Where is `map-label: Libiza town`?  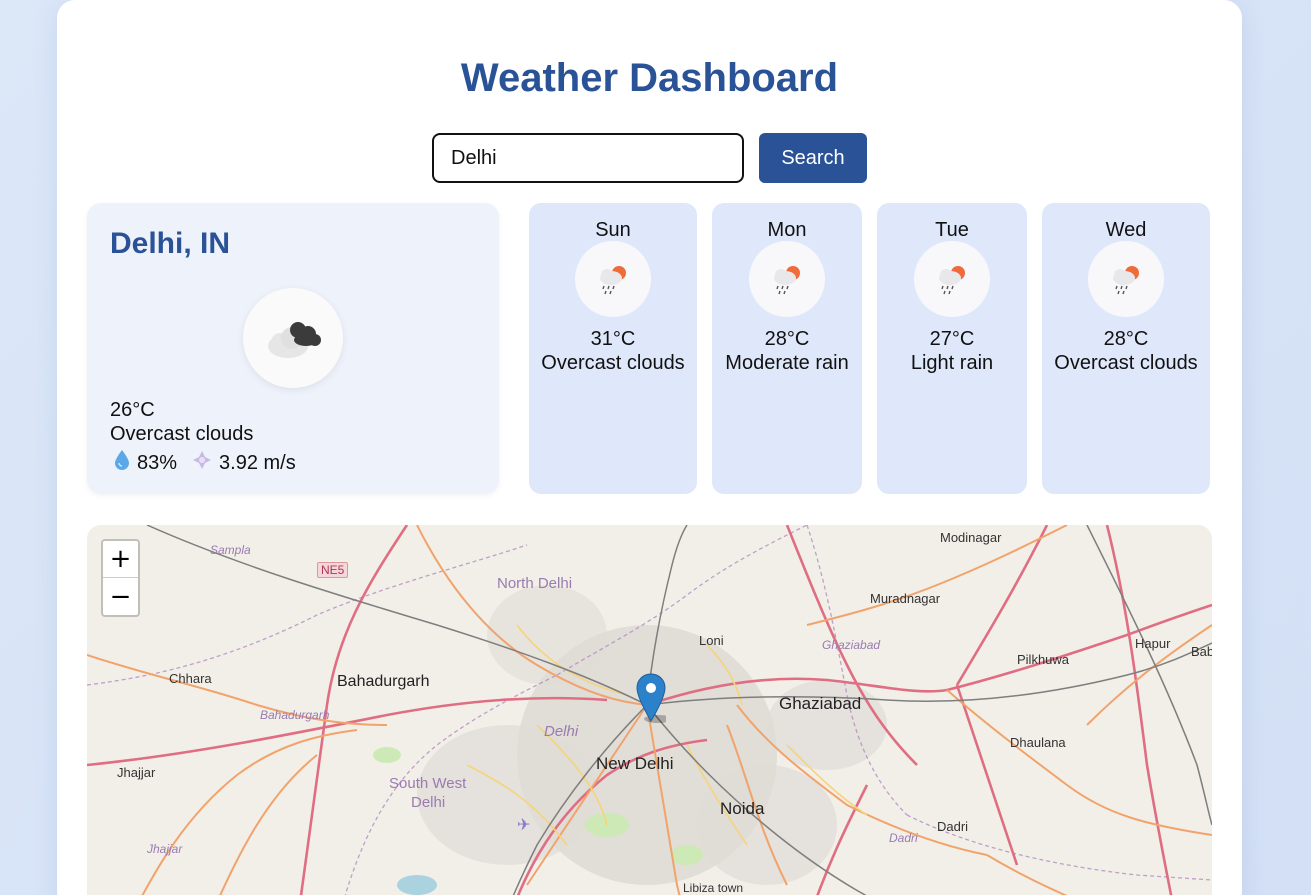 map-label: Libiza town is located at coordinates (713, 888).